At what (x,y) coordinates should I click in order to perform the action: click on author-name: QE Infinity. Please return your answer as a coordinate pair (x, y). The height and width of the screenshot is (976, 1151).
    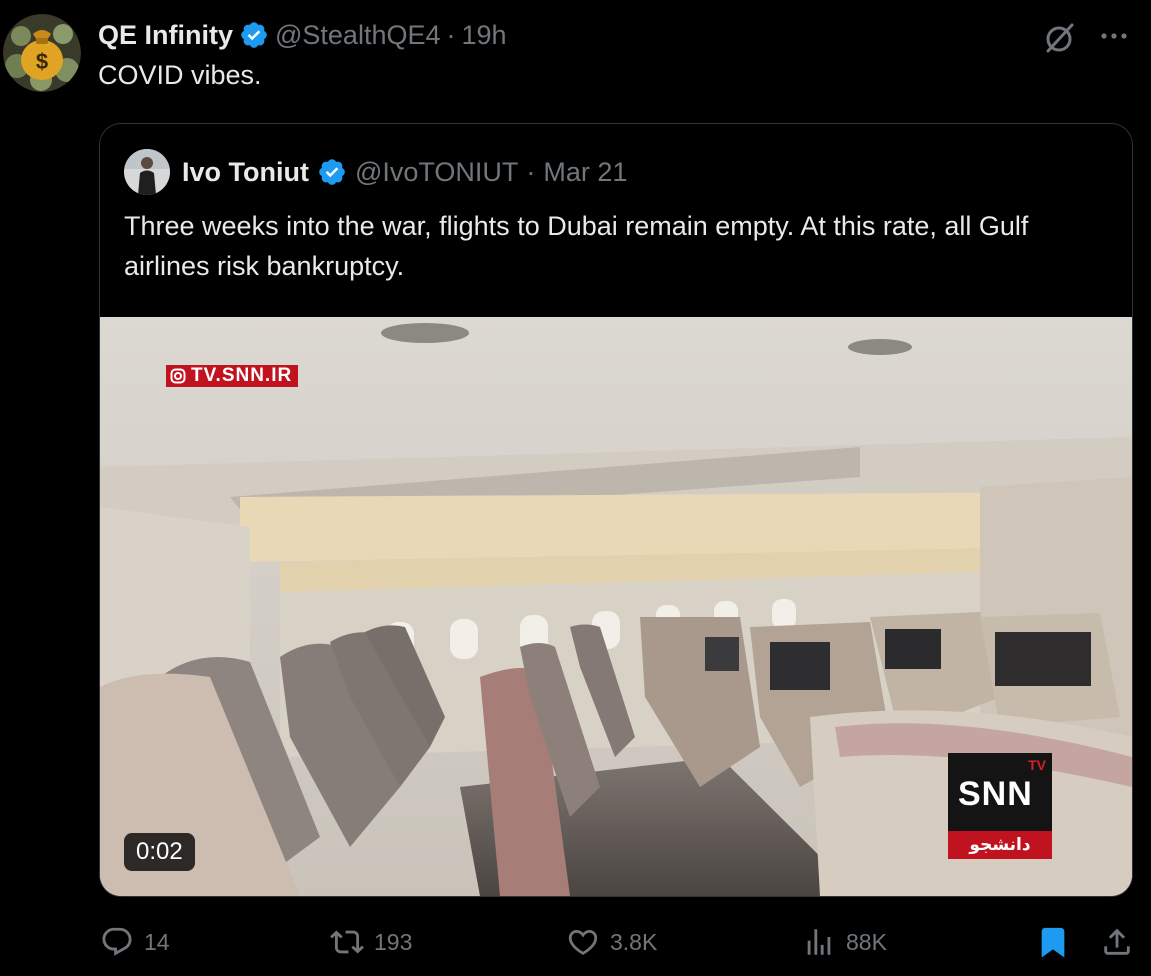
    Looking at the image, I should click on (165, 35).